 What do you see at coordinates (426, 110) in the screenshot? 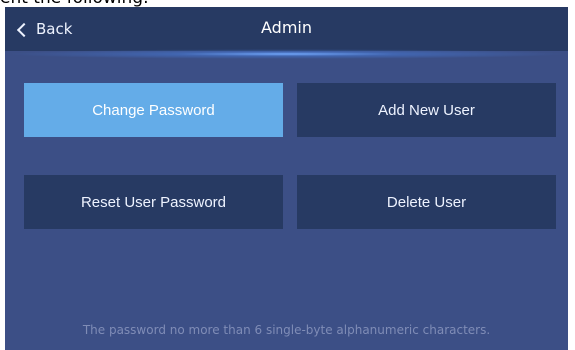
I see `add-new-user-button: Add New User` at bounding box center [426, 110].